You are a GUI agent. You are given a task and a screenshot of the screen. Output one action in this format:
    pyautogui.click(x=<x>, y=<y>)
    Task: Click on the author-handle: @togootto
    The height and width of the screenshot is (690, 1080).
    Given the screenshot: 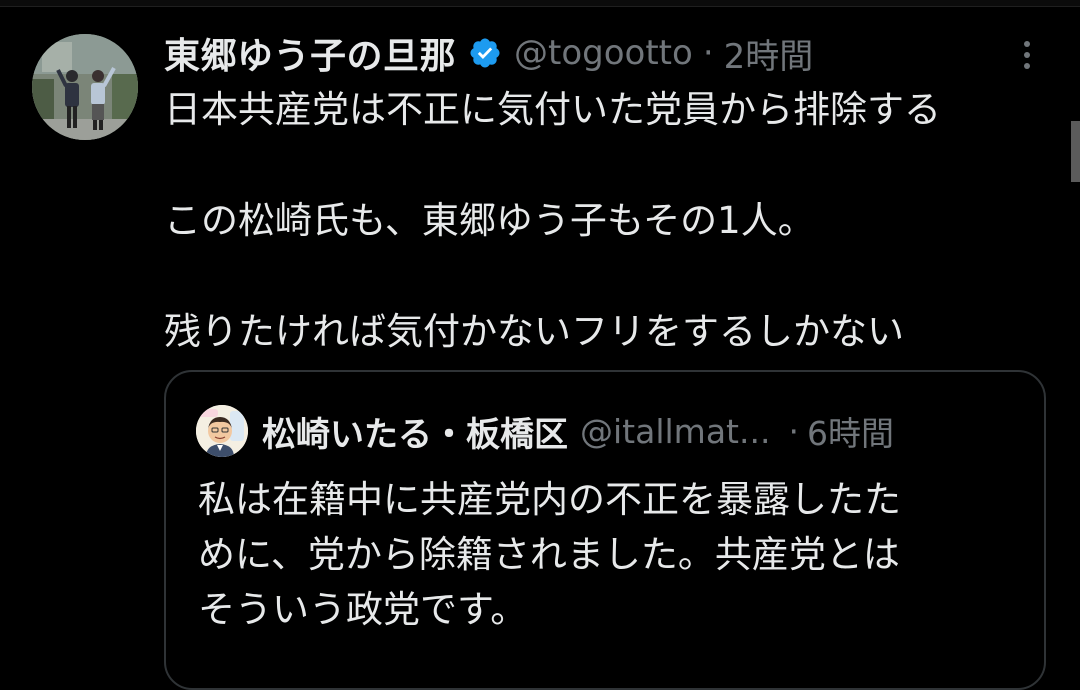 What is the action you would take?
    pyautogui.click(x=603, y=53)
    